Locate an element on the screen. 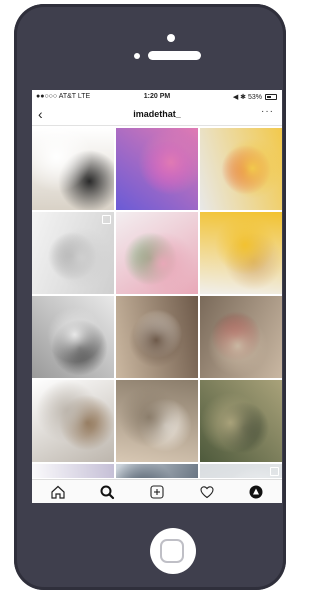  photo-tile-circular-section-drawing is located at coordinates (73, 421).